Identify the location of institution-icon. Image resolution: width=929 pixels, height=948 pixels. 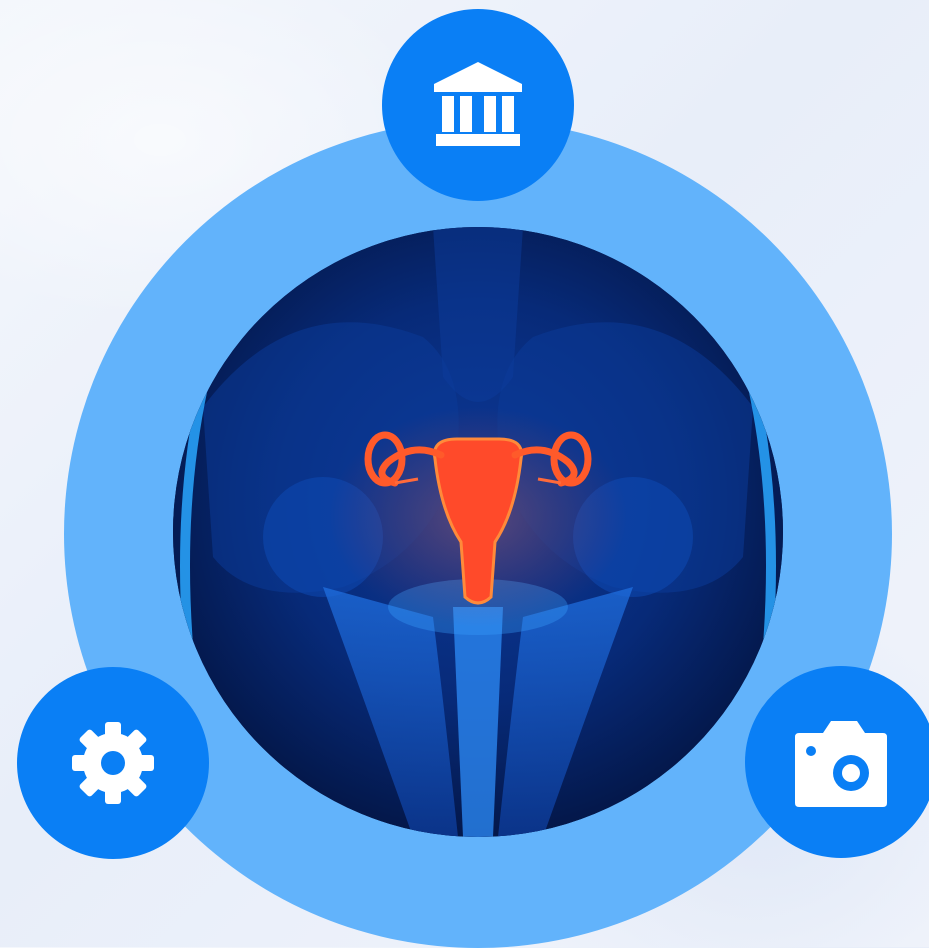
(478, 104).